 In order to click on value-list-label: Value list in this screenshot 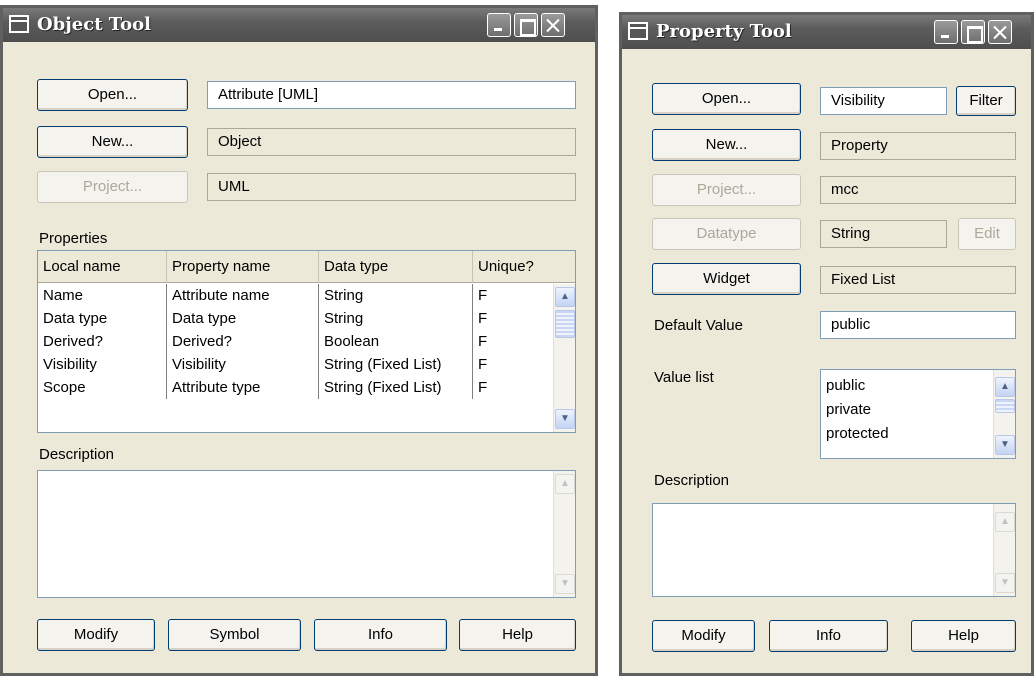, I will do `click(684, 377)`.